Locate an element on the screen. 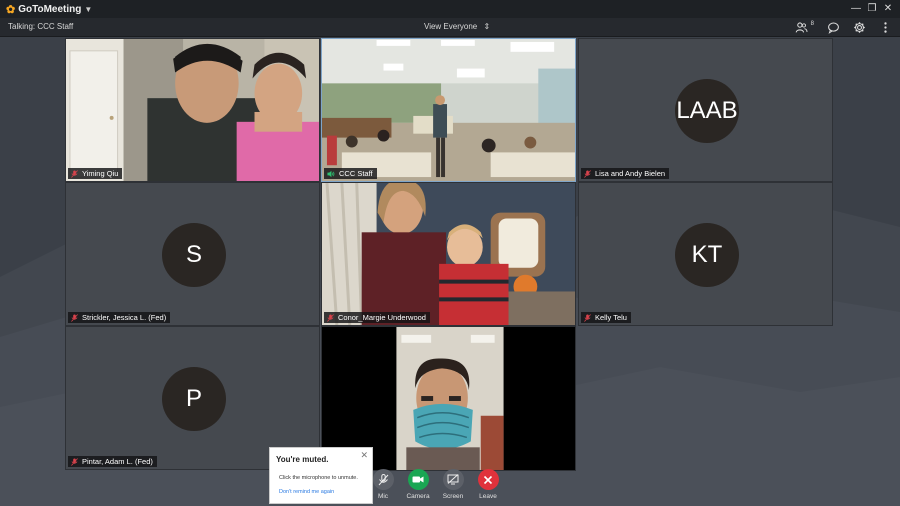  screen-share-button: Screen is located at coordinates (453, 484).